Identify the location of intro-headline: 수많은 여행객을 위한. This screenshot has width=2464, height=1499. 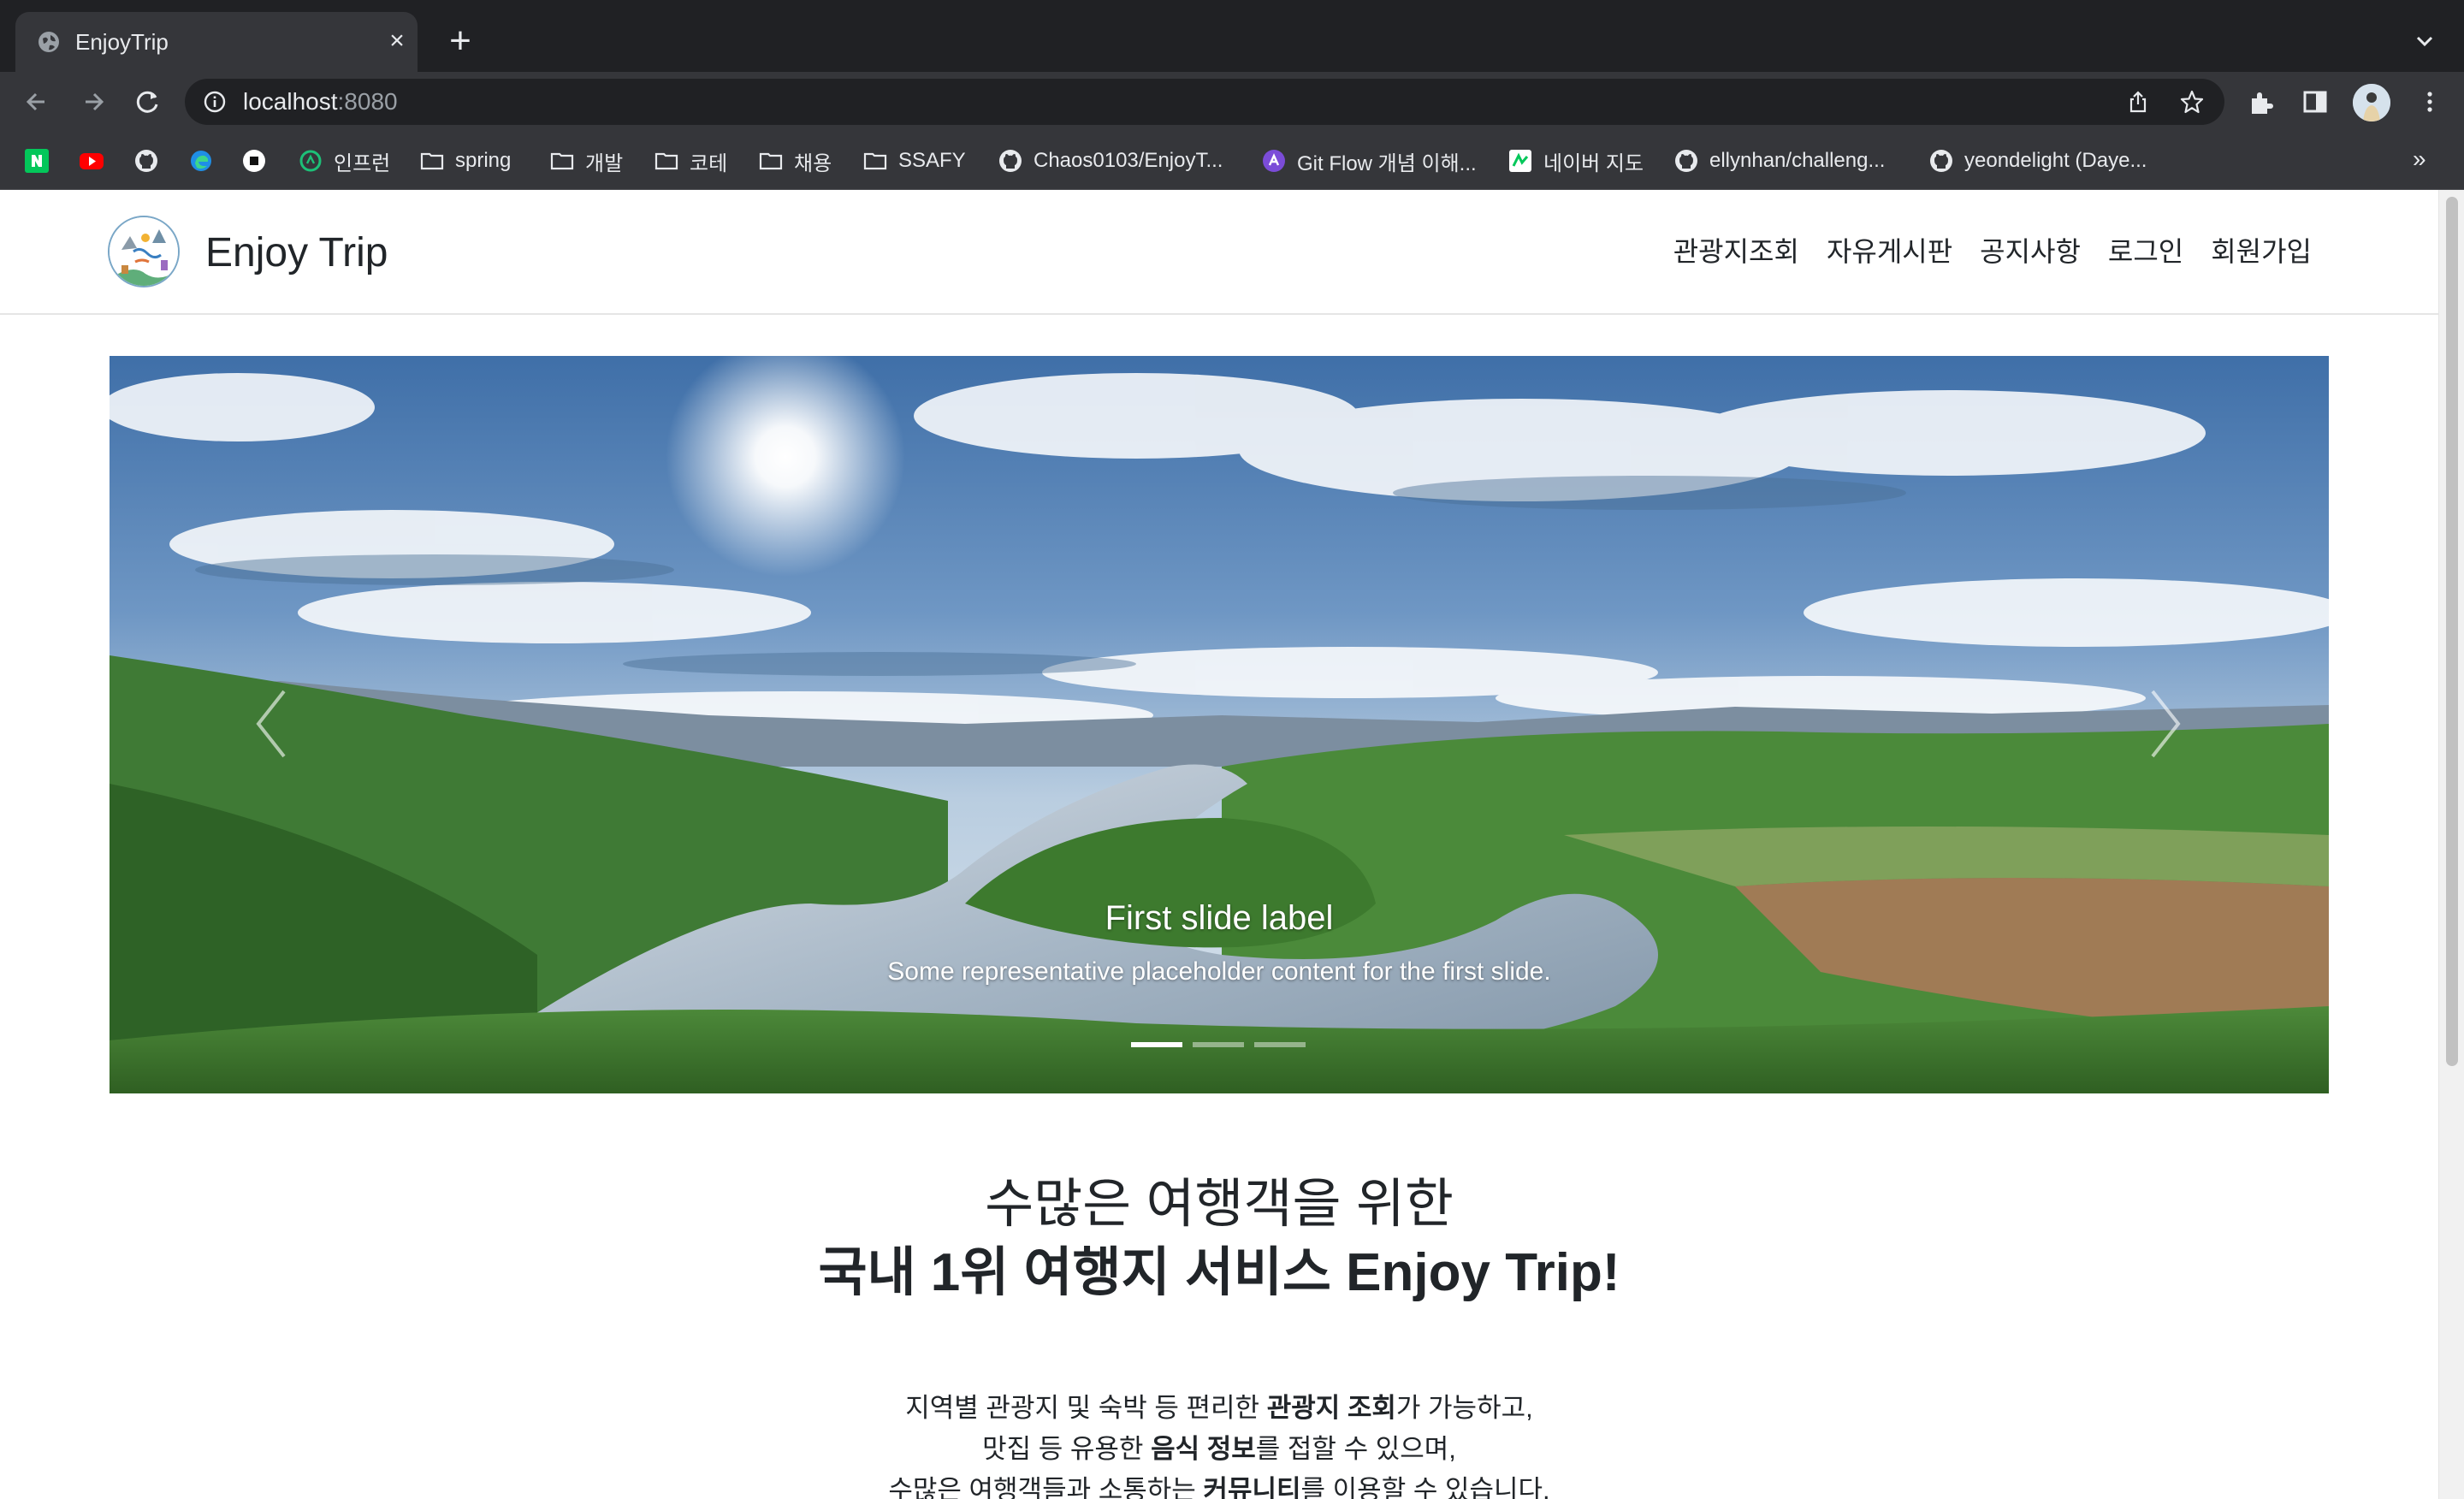
(1219, 1204).